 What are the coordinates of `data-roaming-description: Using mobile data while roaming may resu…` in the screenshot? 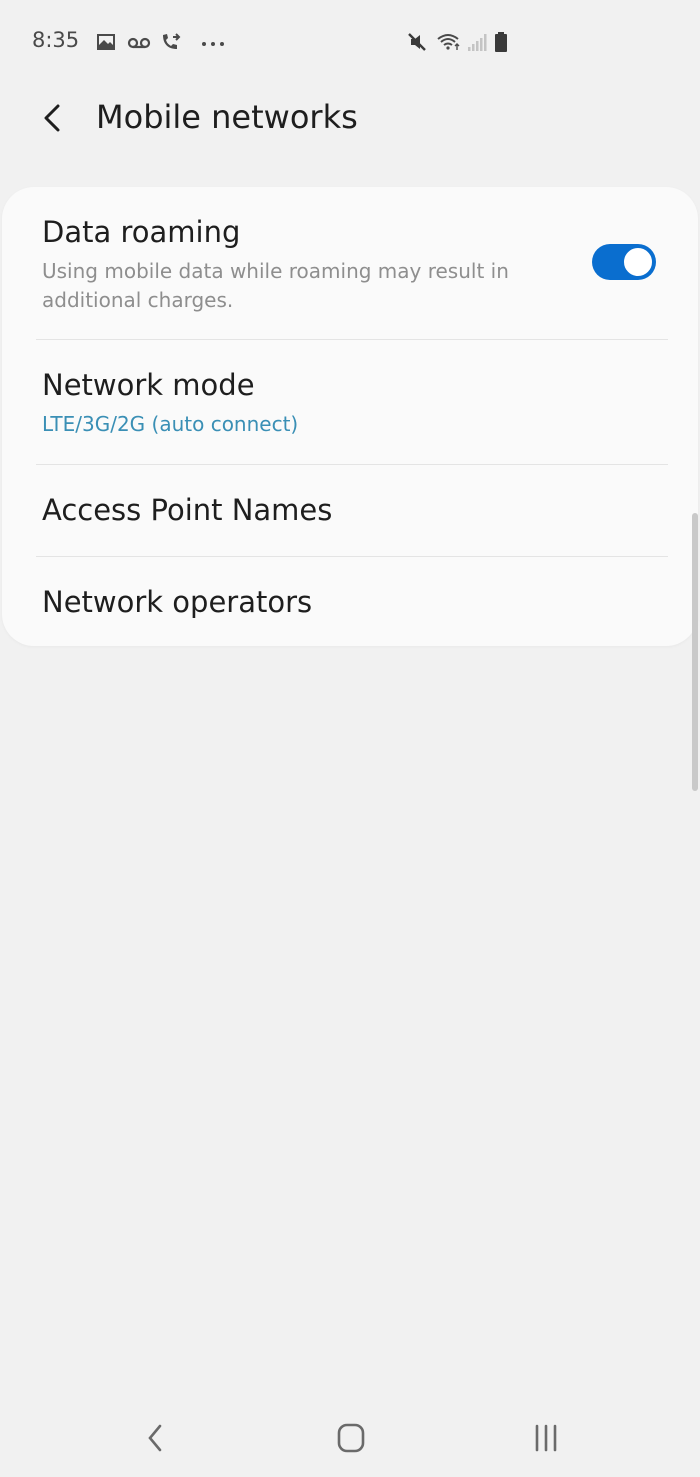 It's located at (275, 285).